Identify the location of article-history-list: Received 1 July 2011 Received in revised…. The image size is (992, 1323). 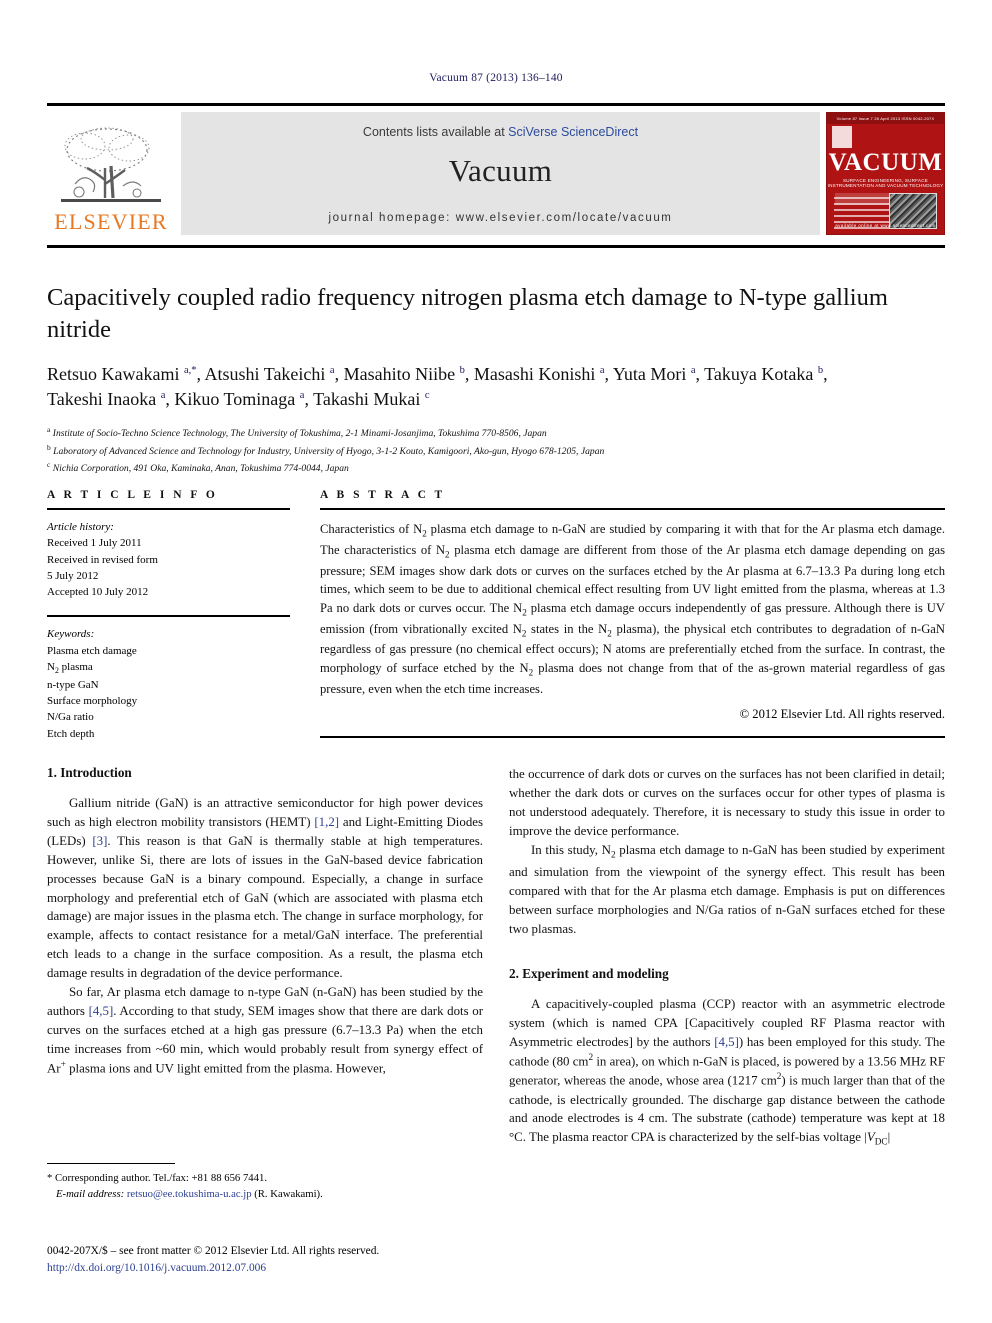
(168, 567).